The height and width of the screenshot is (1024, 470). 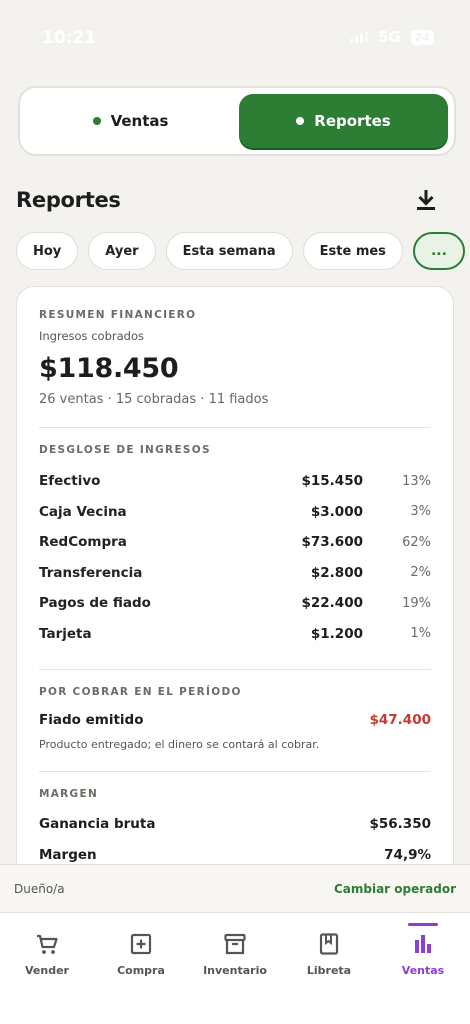 What do you see at coordinates (329, 944) in the screenshot?
I see `book-icon` at bounding box center [329, 944].